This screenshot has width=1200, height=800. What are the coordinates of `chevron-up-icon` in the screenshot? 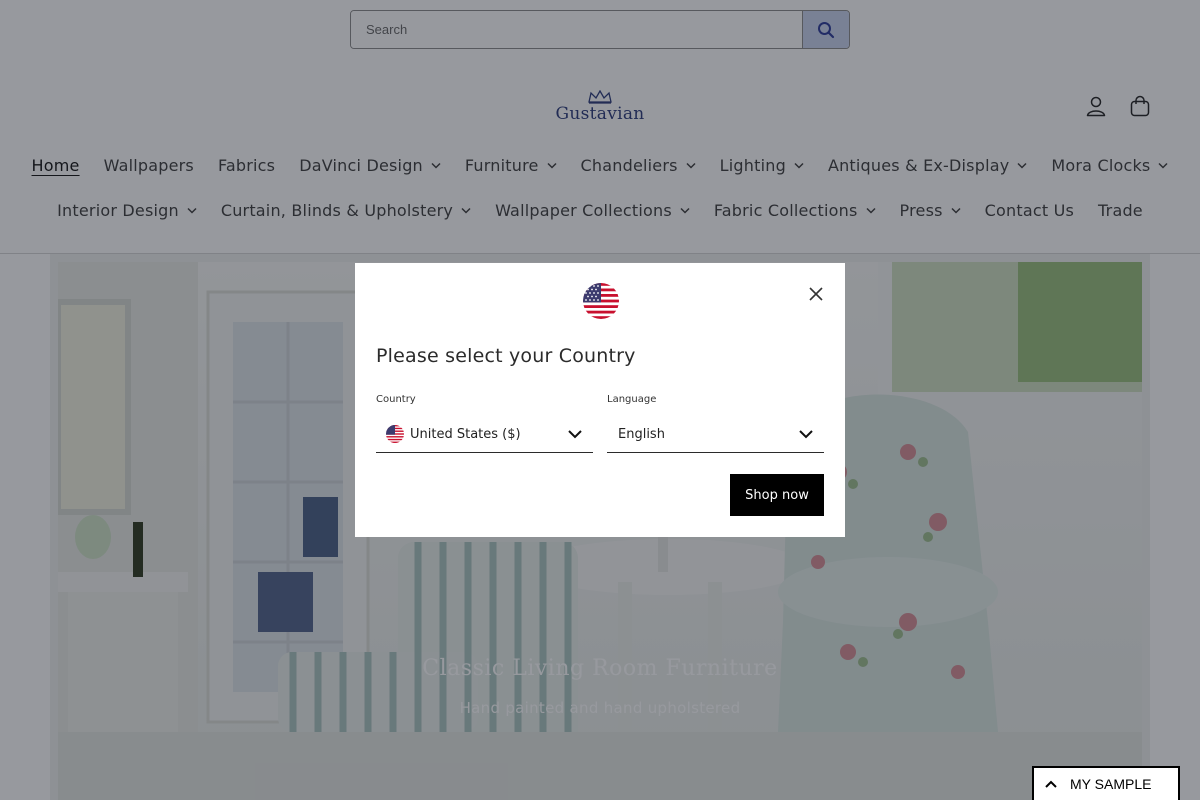 It's located at (1051, 784).